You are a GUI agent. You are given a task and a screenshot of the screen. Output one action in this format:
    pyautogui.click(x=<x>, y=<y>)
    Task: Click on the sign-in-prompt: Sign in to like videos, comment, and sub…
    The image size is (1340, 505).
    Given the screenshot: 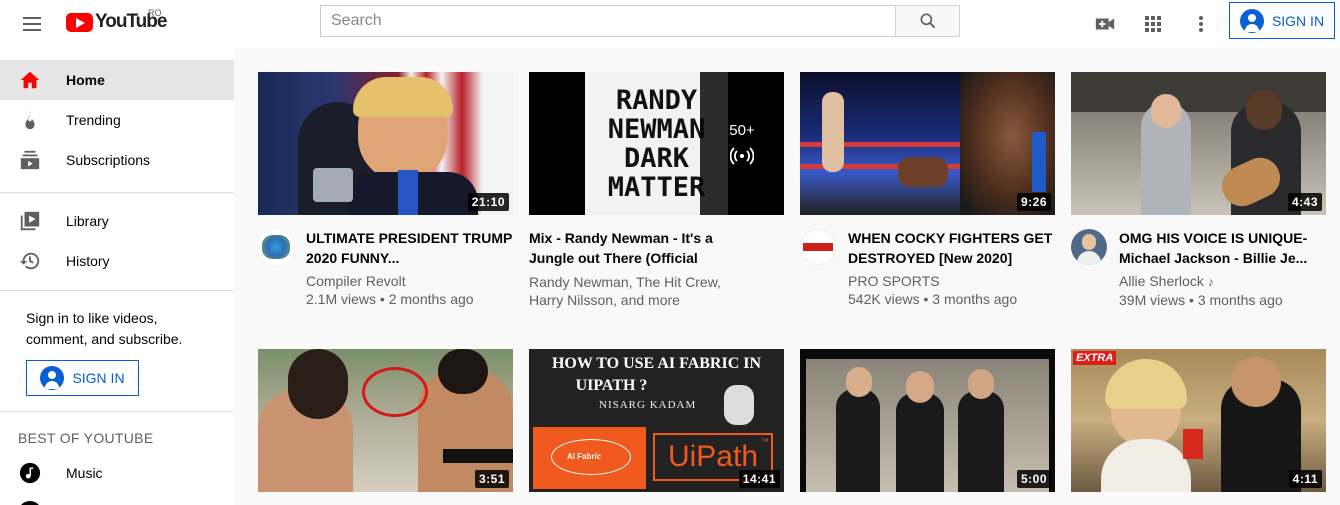 What is the action you would take?
    pyautogui.click(x=104, y=328)
    